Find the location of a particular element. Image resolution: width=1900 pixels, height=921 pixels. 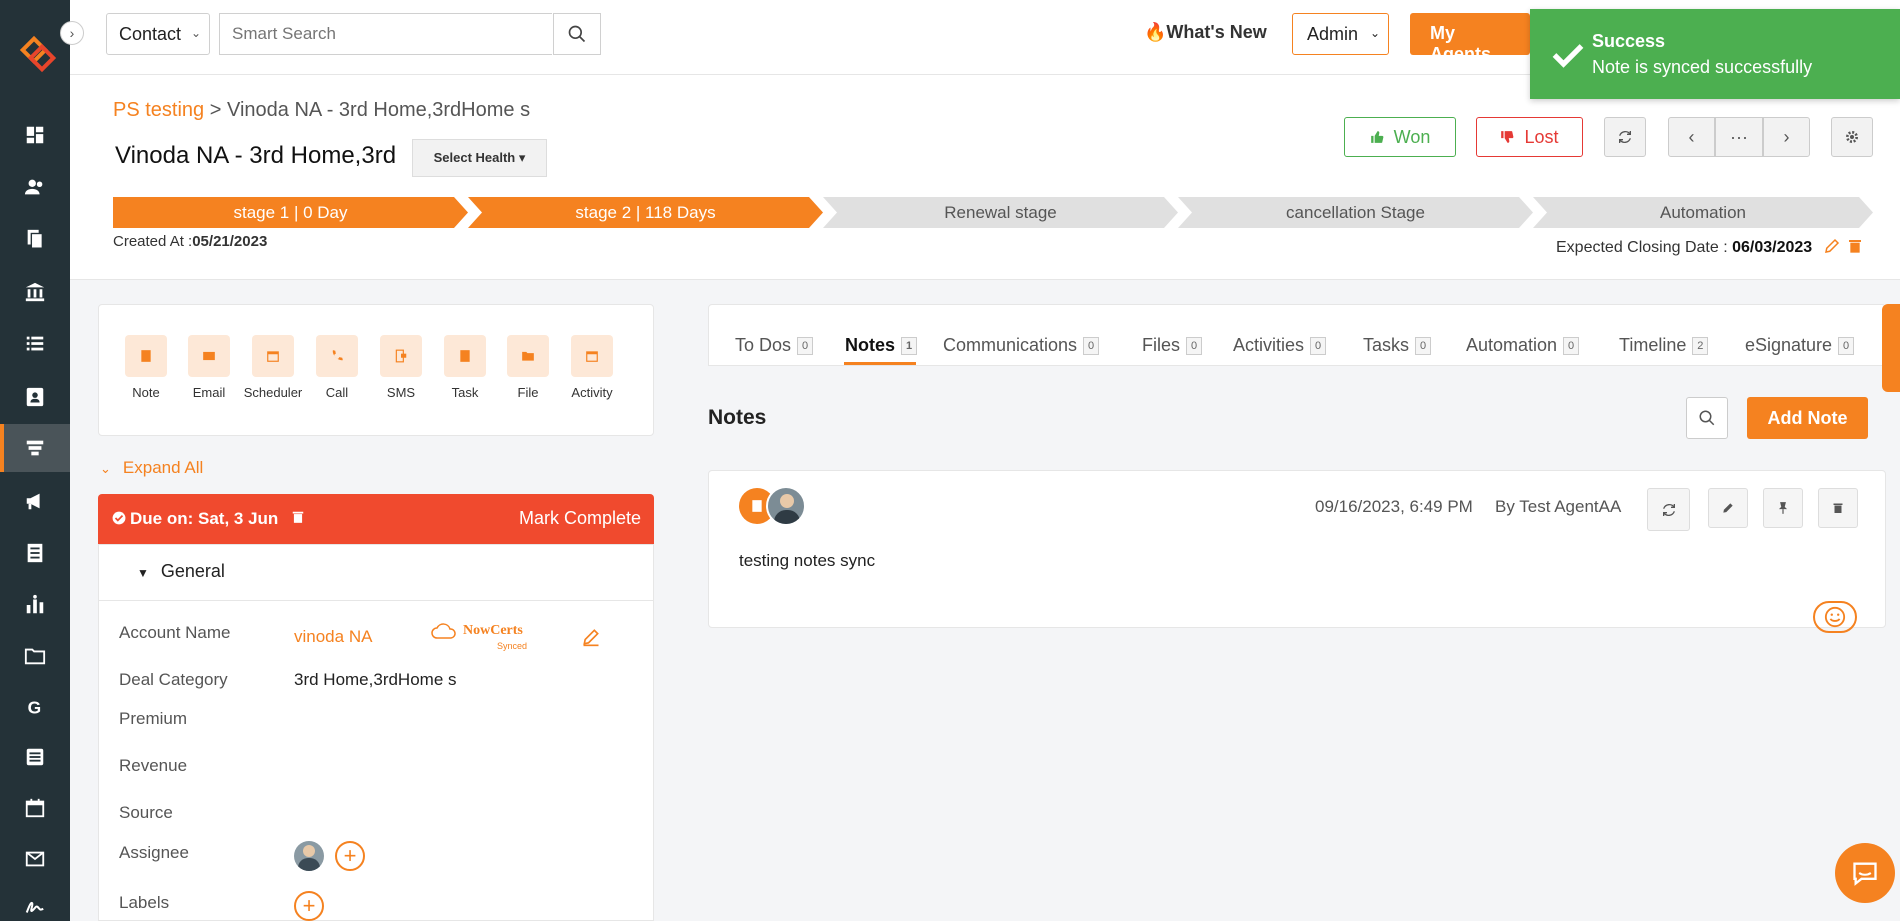

contact-card-icon is located at coordinates (35, 397).